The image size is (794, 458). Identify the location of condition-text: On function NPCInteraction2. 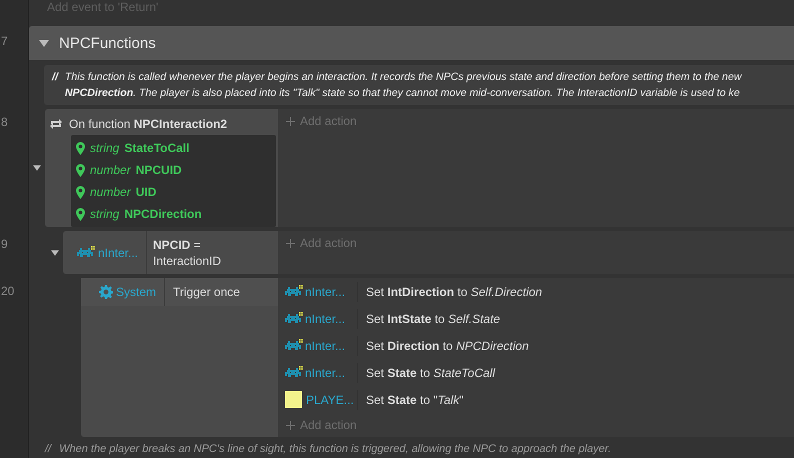
(148, 124).